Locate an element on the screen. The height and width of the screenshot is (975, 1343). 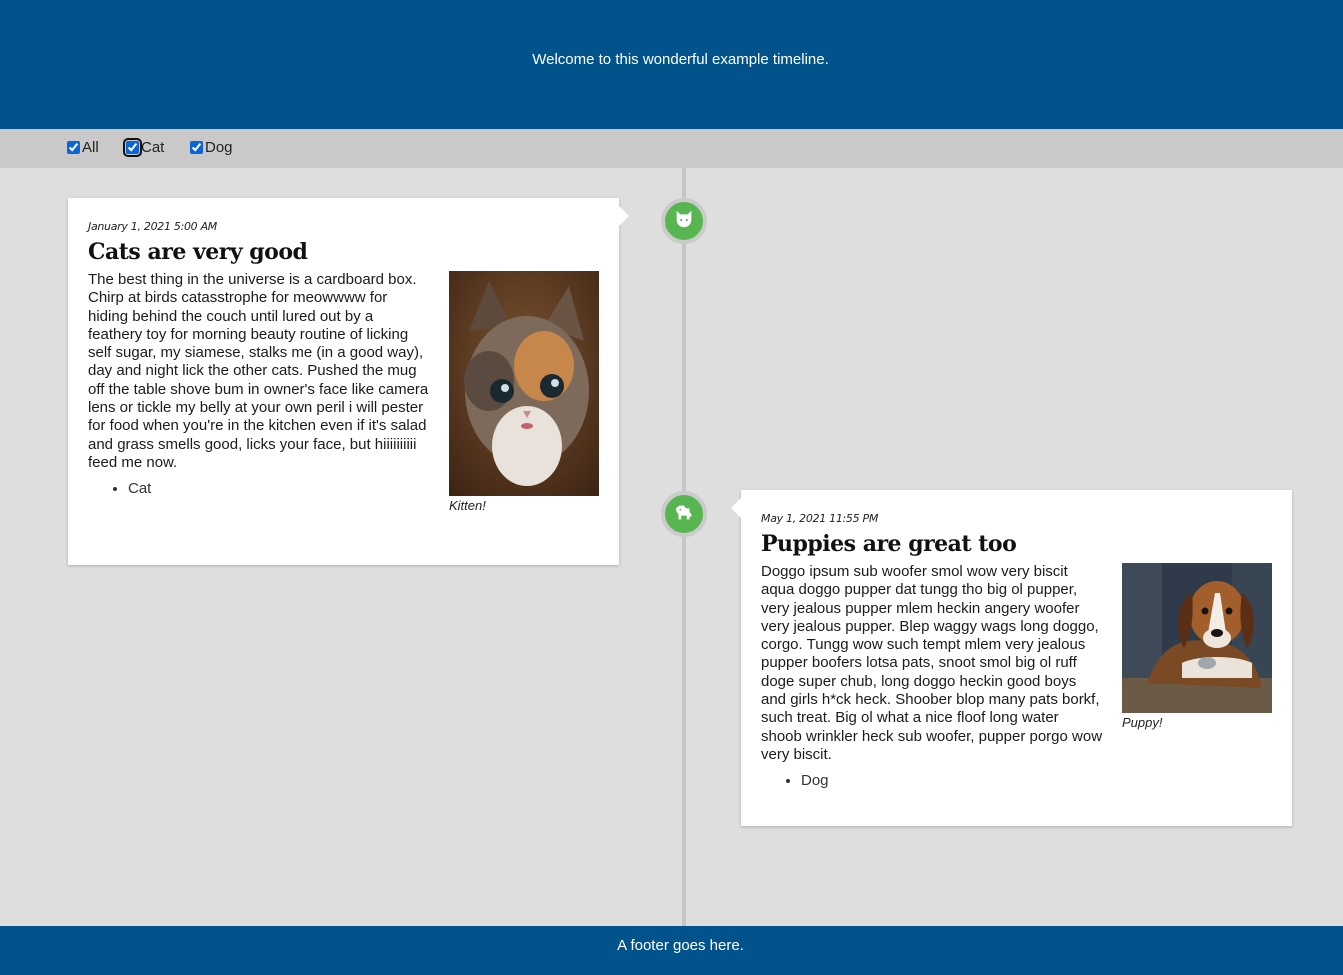
image-caption: Puppy! is located at coordinates (1142, 722).